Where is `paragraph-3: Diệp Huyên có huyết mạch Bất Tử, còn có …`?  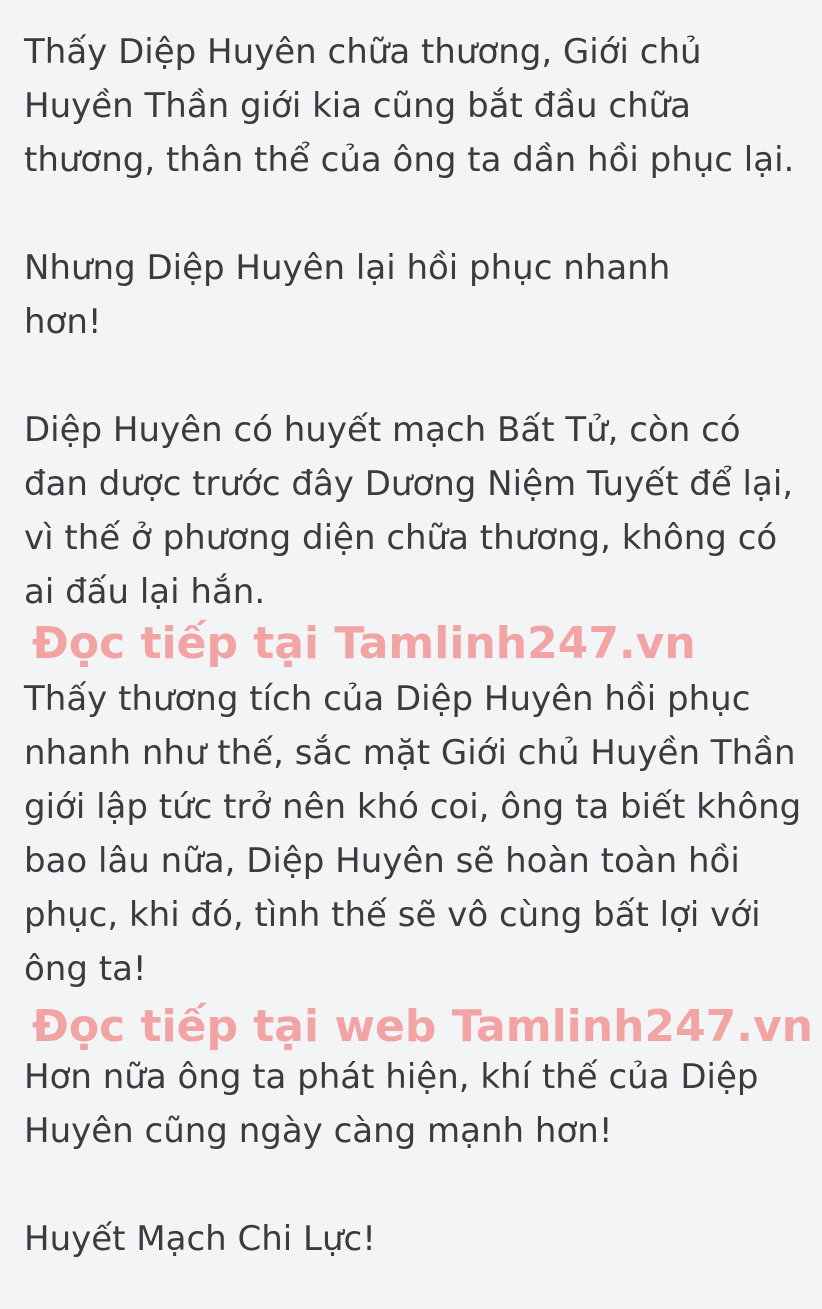 paragraph-3: Diệp Huyên có huyết mạch Bất Tử, còn có … is located at coordinates (409, 511).